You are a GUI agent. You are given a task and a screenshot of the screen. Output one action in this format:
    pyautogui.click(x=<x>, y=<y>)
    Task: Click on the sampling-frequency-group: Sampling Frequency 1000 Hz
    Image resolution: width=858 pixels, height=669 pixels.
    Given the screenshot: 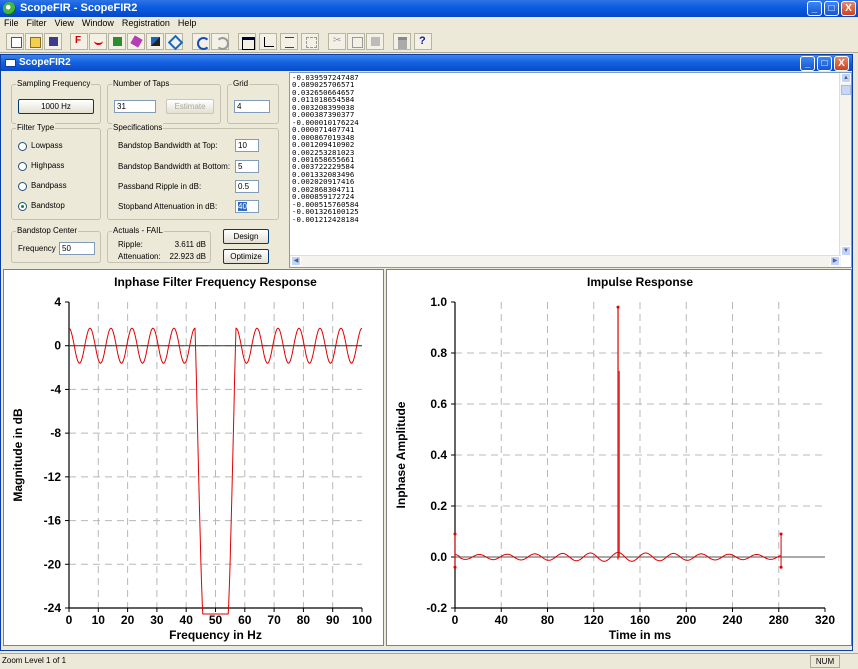 What is the action you would take?
    pyautogui.click(x=56, y=101)
    